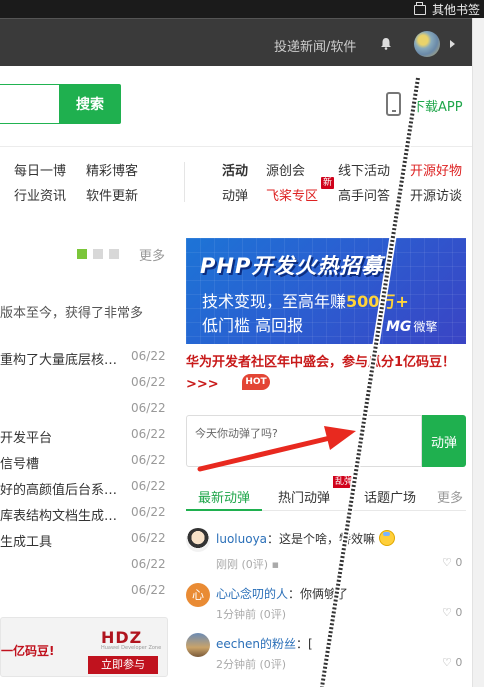 The height and width of the screenshot is (687, 484). I want to click on hdz-logo-sub: Huawei Developer Zone, so click(131, 648).